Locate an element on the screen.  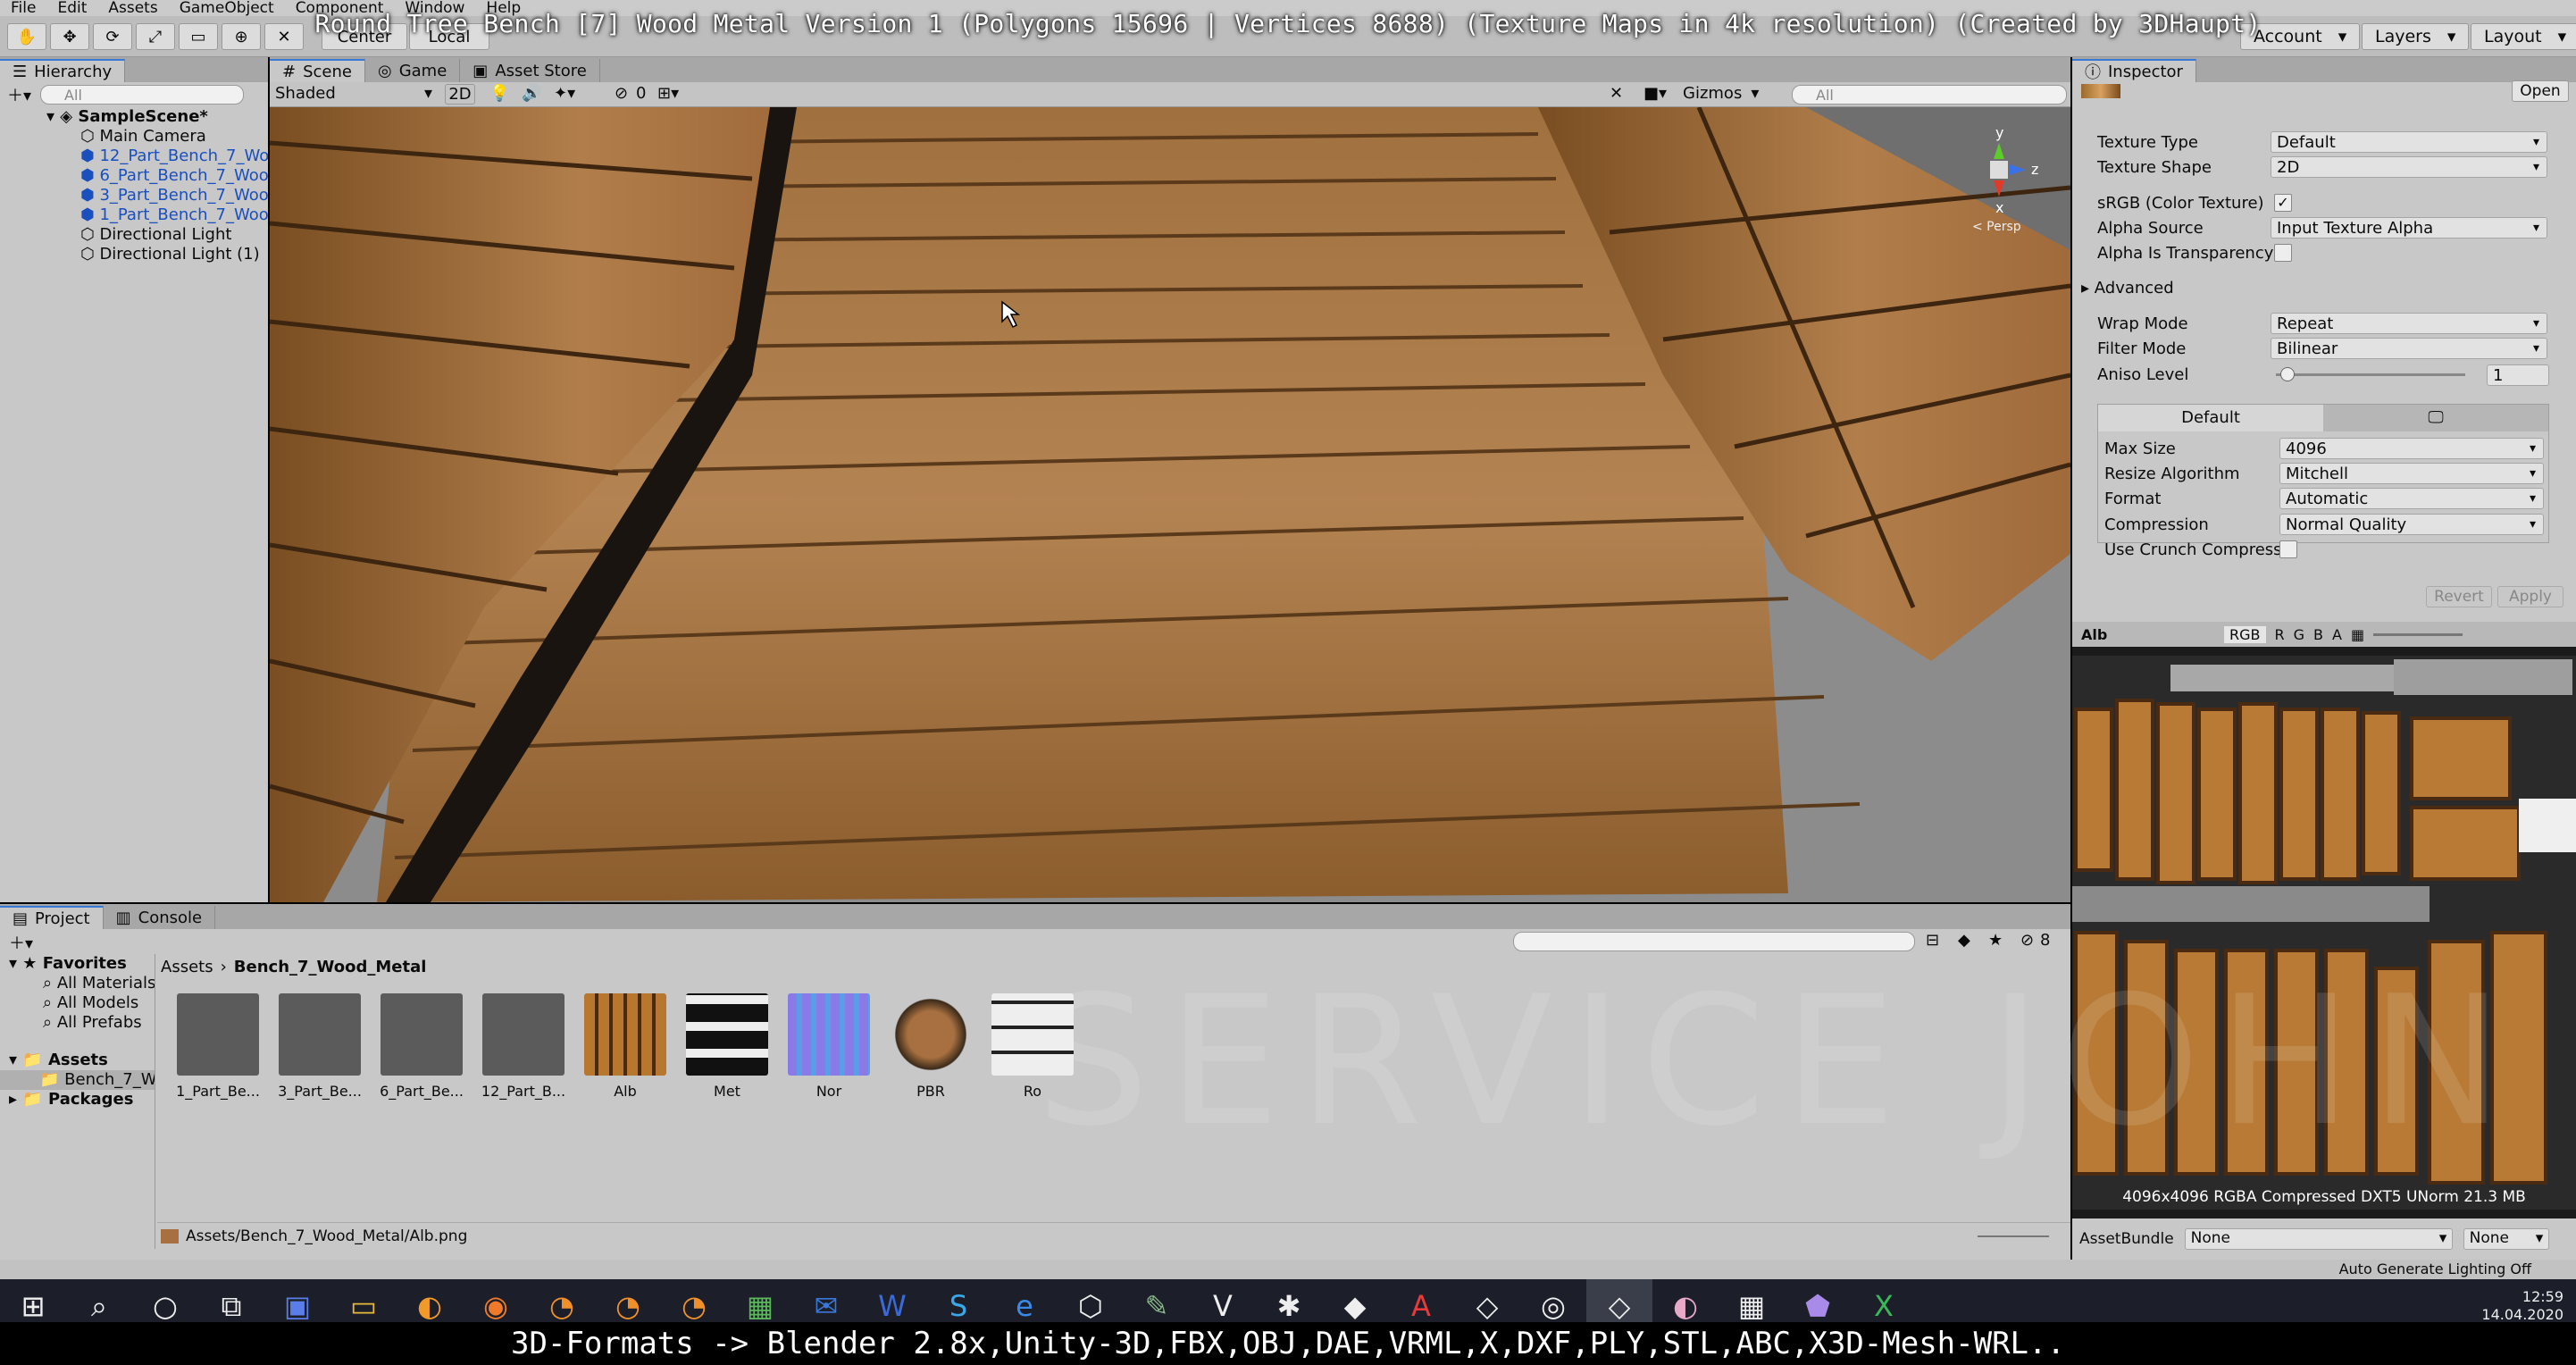
bench-folder-node: 📁 Bench_7_Wo is located at coordinates (78, 1080).